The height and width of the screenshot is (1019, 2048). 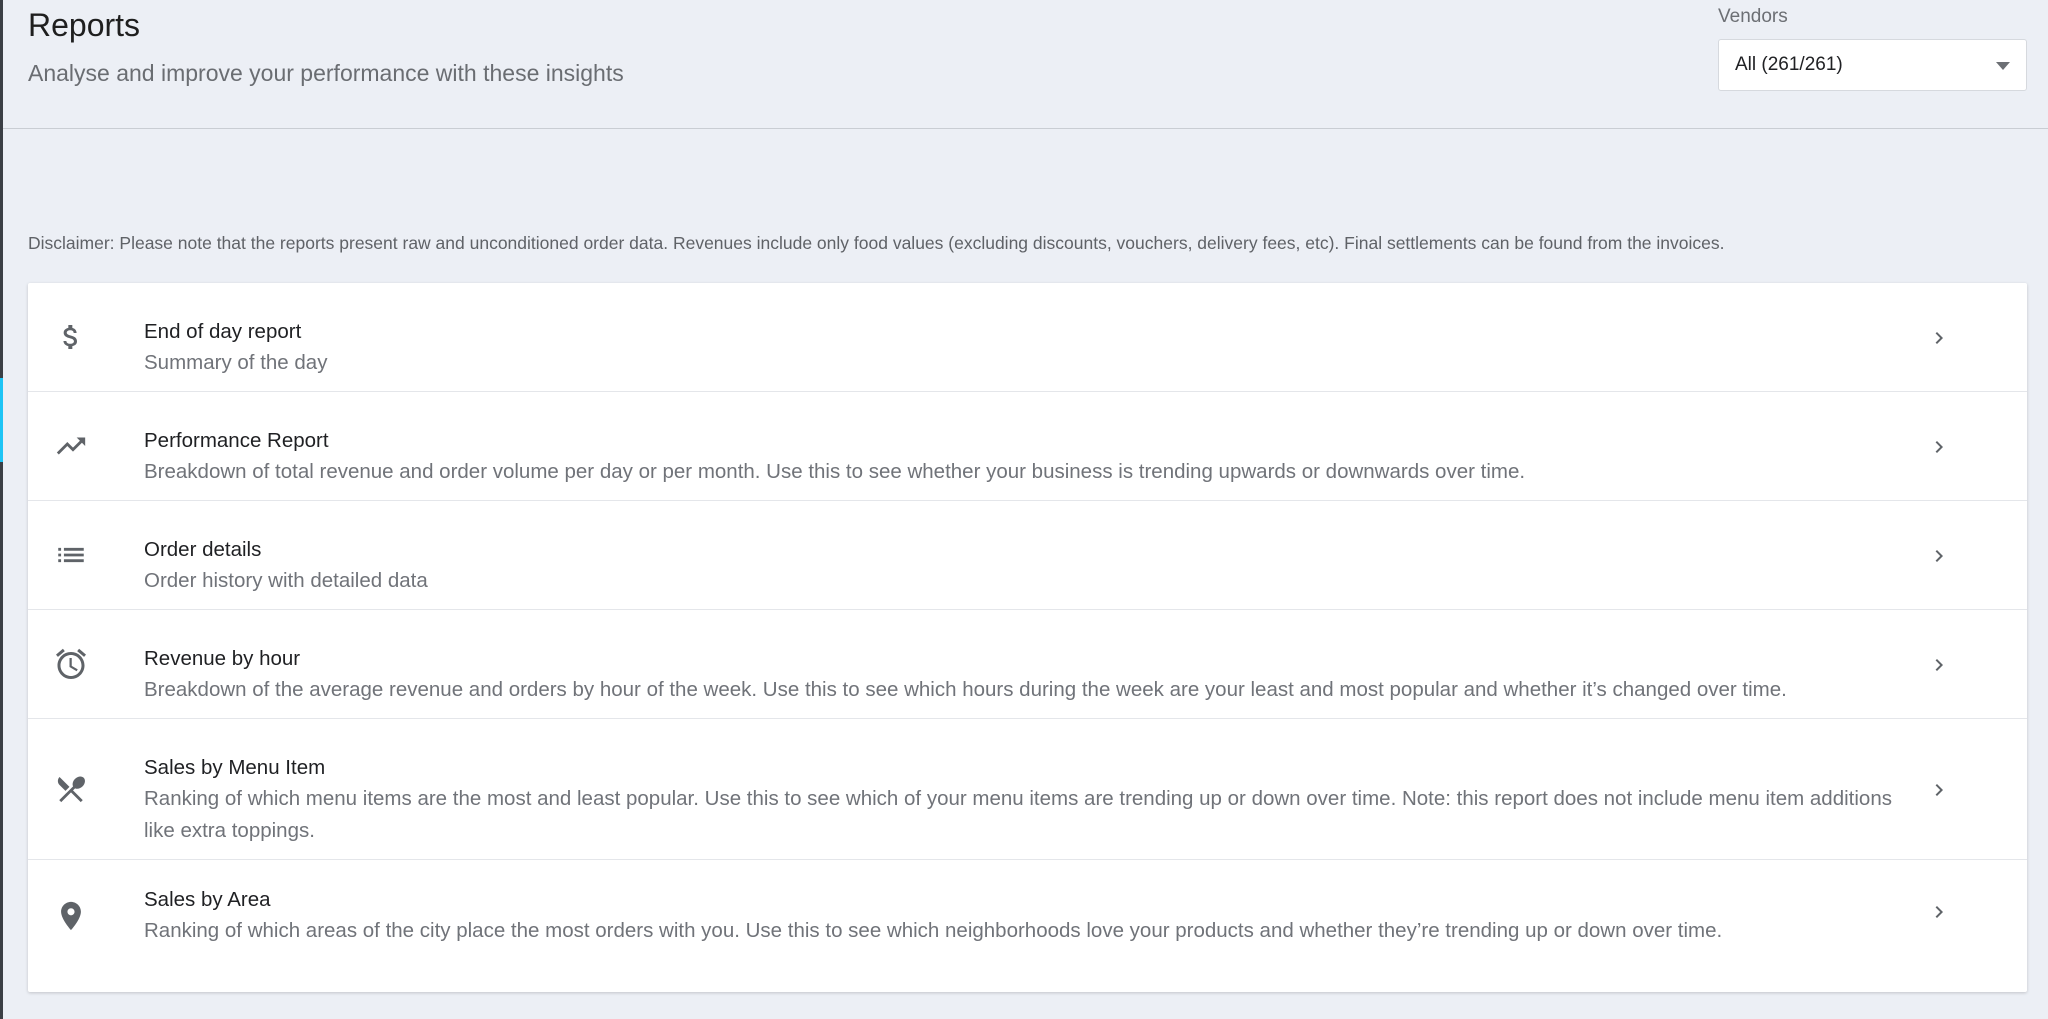 I want to click on report-title: Performance Report, so click(x=236, y=440).